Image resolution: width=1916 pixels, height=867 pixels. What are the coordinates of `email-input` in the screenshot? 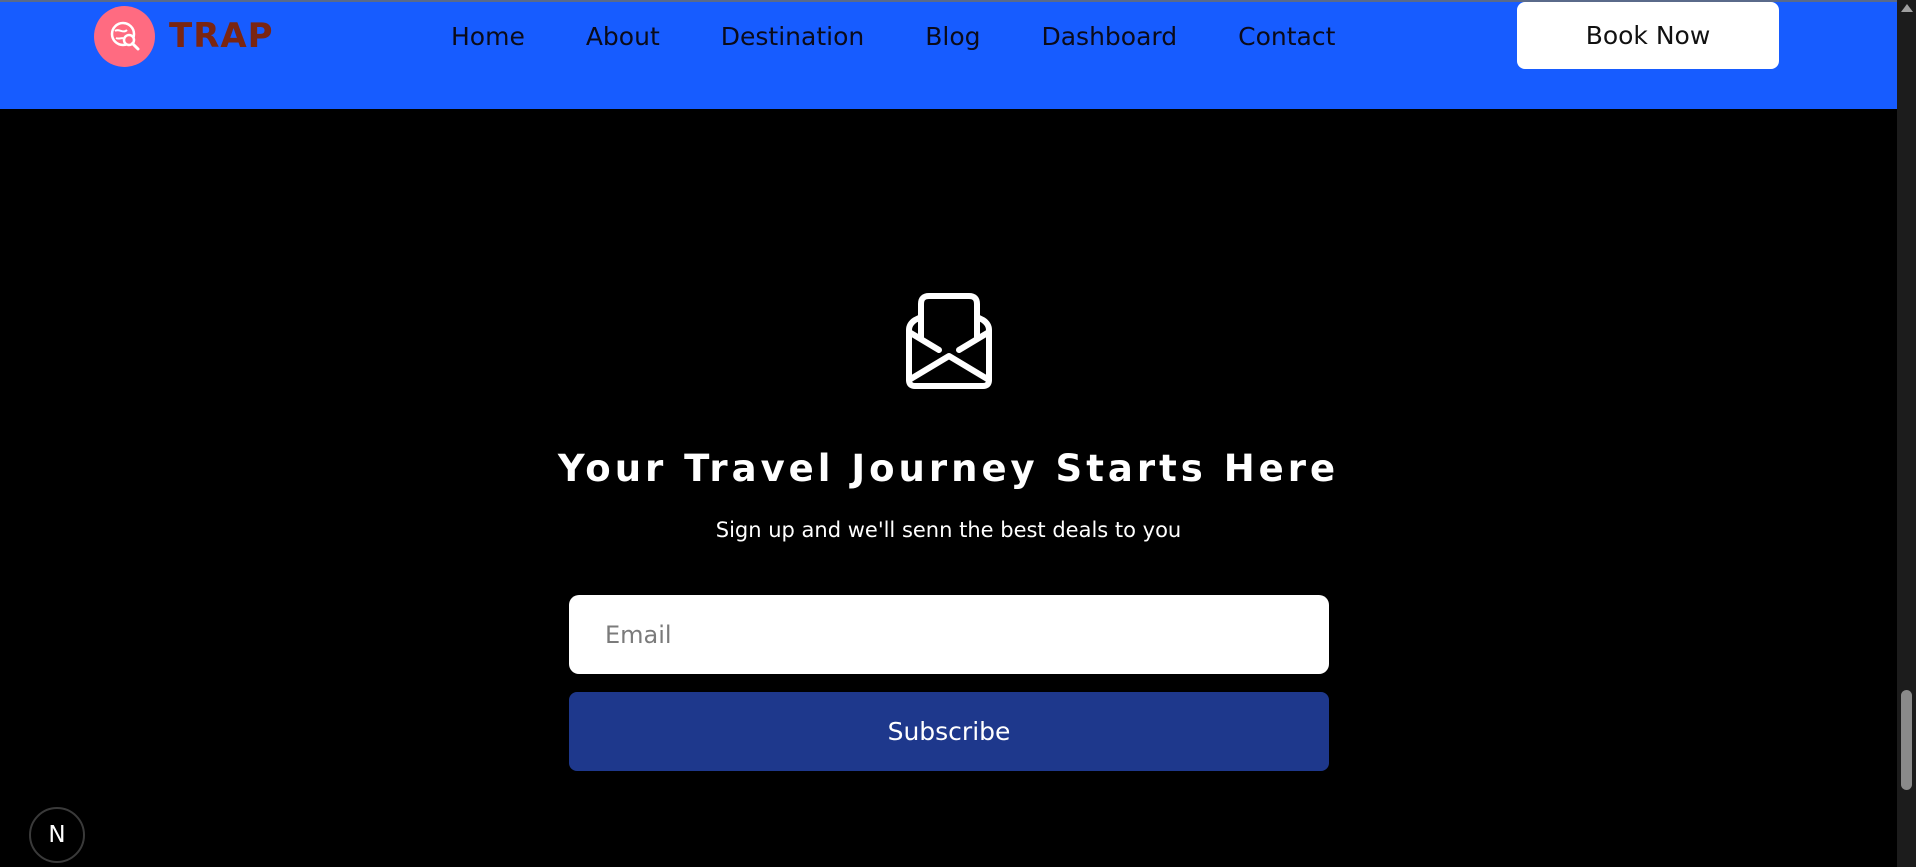 It's located at (949, 634).